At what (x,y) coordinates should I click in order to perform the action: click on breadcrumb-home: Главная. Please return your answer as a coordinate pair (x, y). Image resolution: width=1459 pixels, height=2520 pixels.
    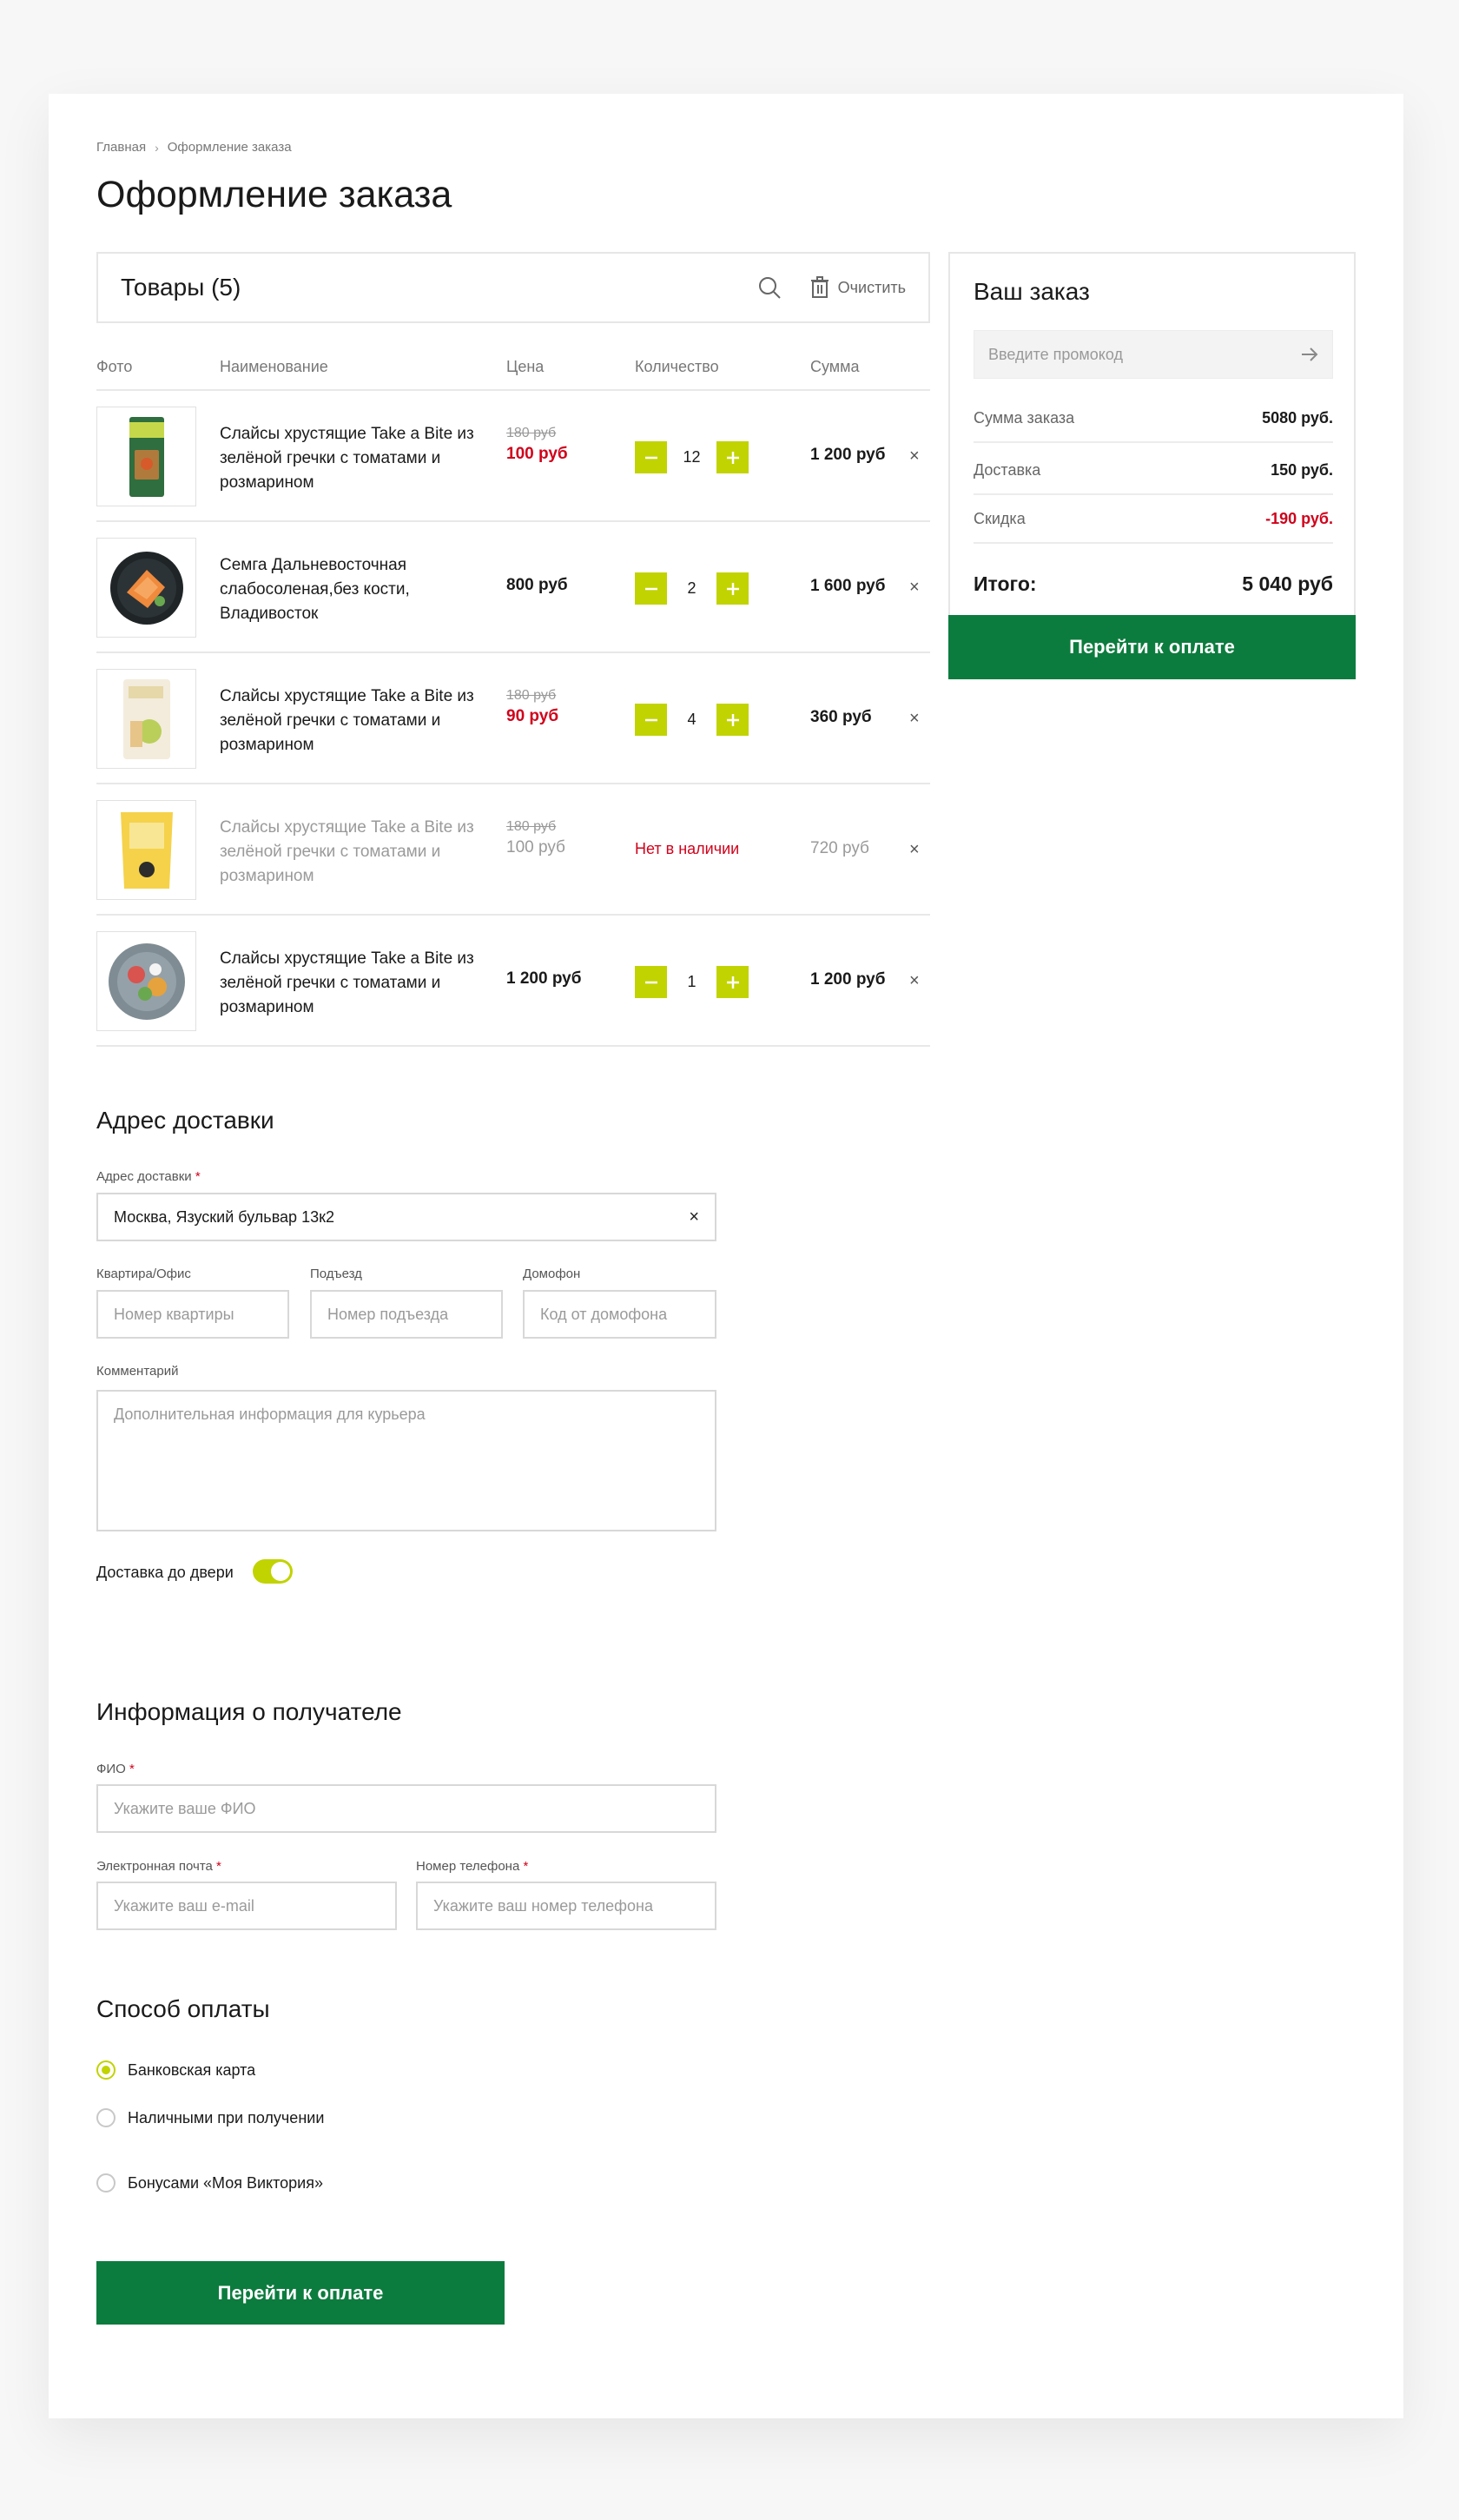
    Looking at the image, I should click on (121, 147).